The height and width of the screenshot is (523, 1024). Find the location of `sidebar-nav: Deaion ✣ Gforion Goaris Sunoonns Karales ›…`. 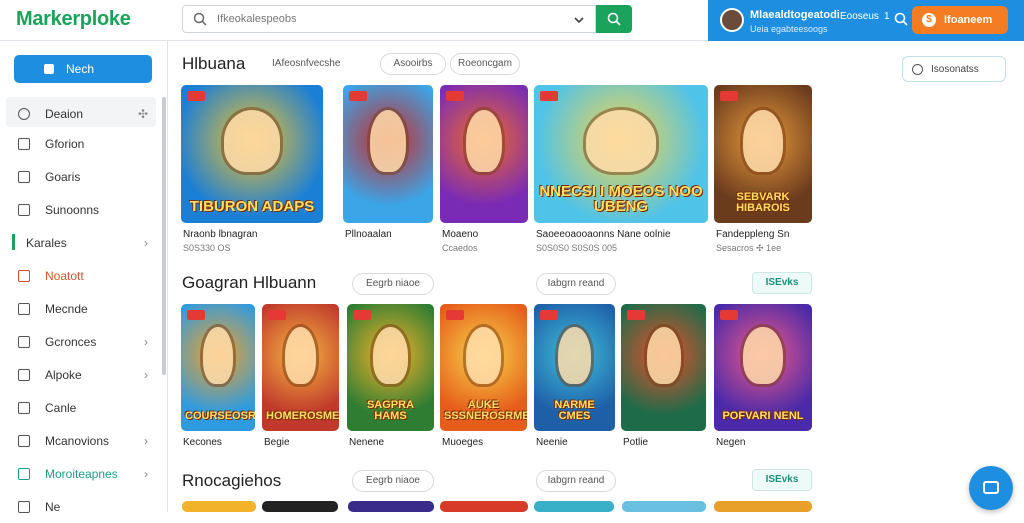

sidebar-nav: Deaion ✣ Gforion Goaris Sunoonns Karales ›… is located at coordinates (81, 310).